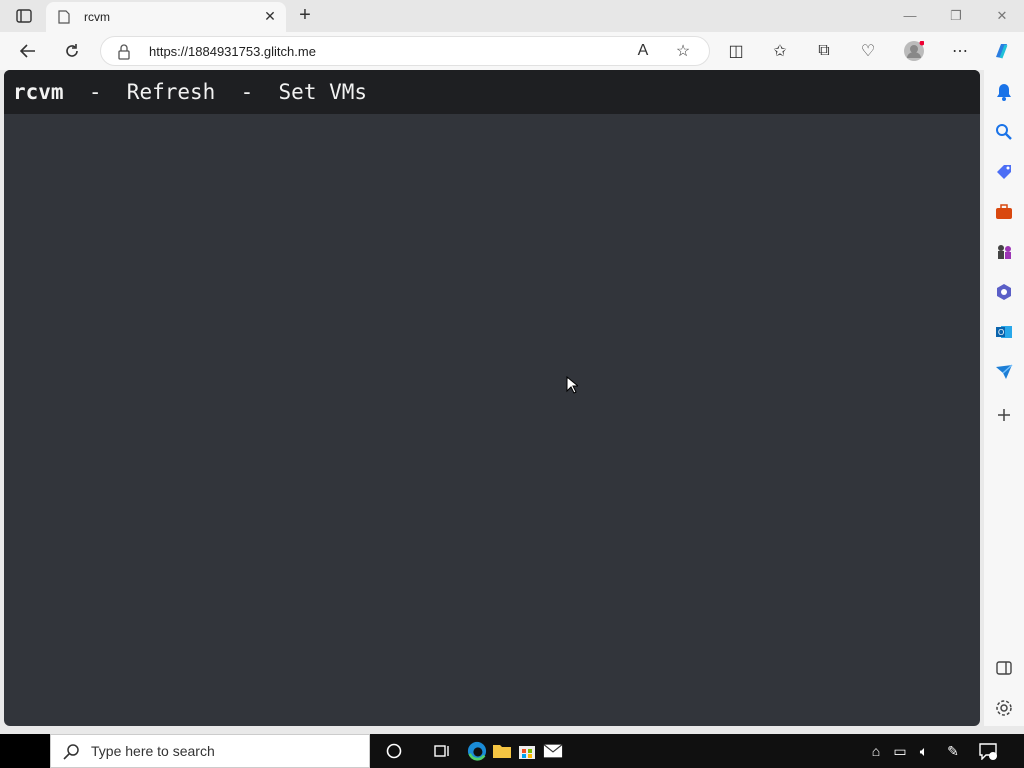 The height and width of the screenshot is (768, 1024). Describe the element at coordinates (988, 751) in the screenshot. I see `notification-center-icon` at that location.